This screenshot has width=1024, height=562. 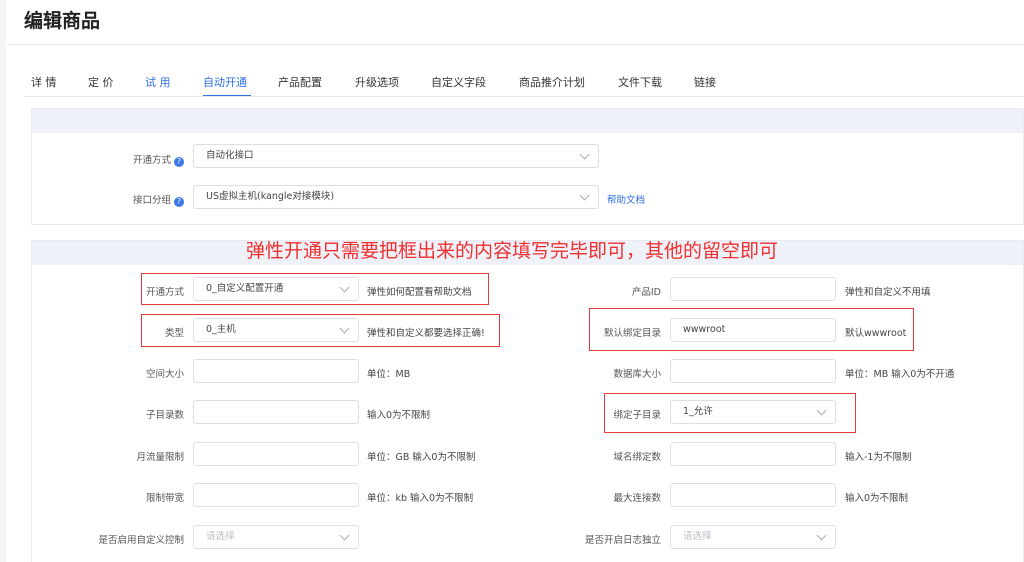 I want to click on traffic-limit-input, so click(x=276, y=454).